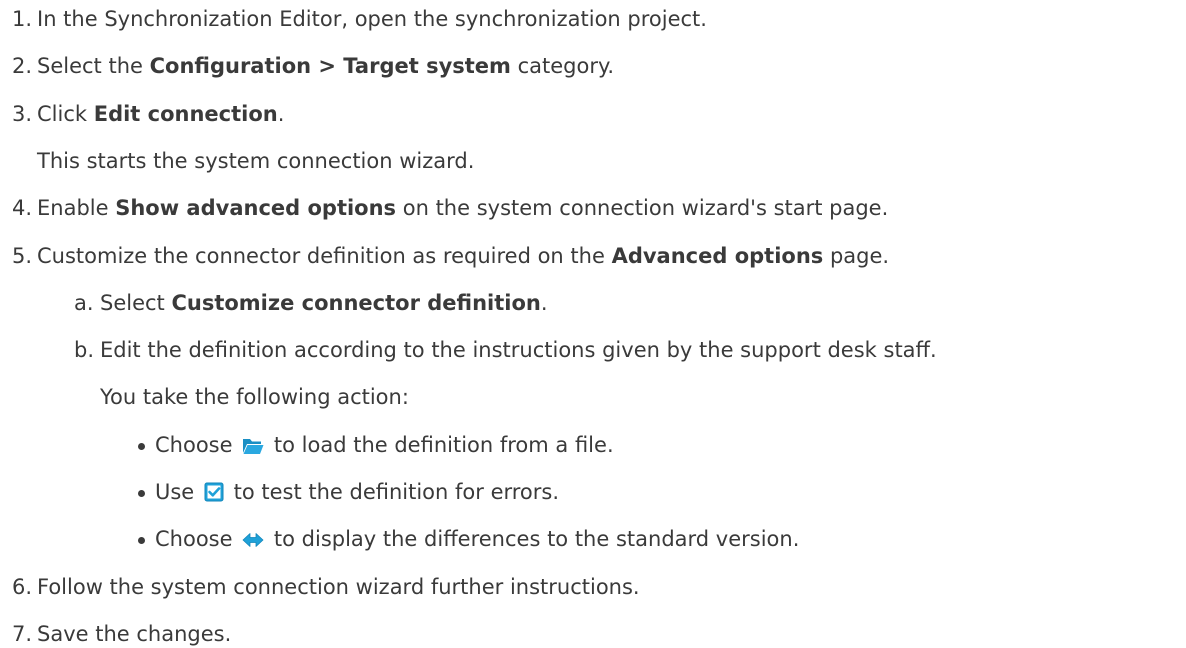 This screenshot has width=1186, height=648. I want to click on step-number: 5., so click(22, 256).